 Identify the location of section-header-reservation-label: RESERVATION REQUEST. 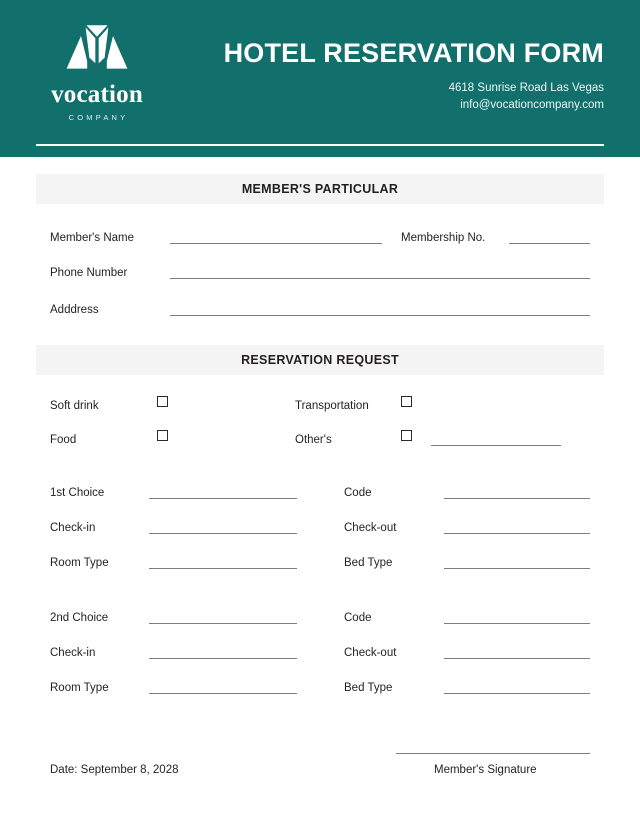
(320, 360).